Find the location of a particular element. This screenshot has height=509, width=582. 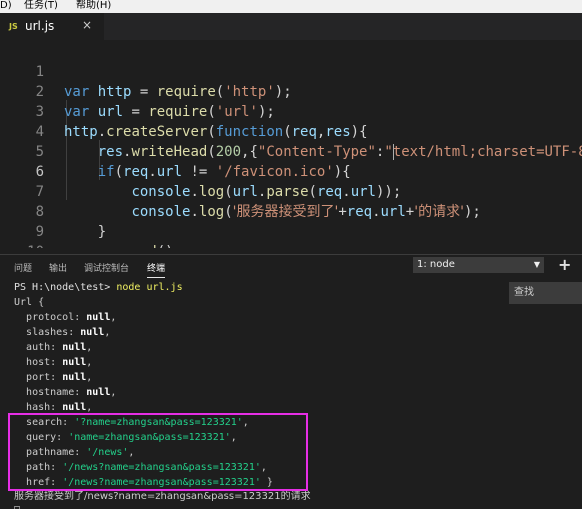

field-key: hostname is located at coordinates (50, 392).